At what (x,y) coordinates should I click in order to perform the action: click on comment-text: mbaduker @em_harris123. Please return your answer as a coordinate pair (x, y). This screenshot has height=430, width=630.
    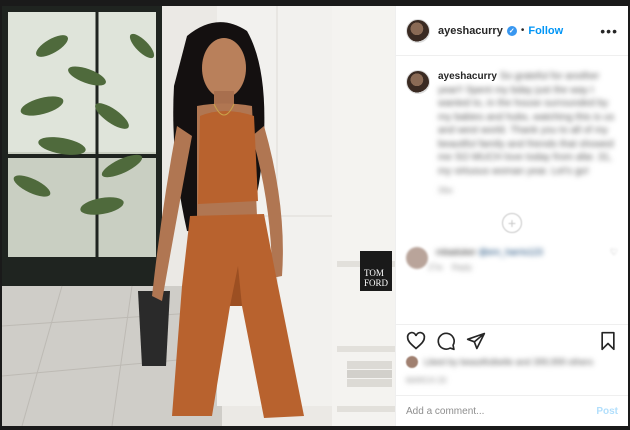
    Looking at the image, I should click on (489, 252).